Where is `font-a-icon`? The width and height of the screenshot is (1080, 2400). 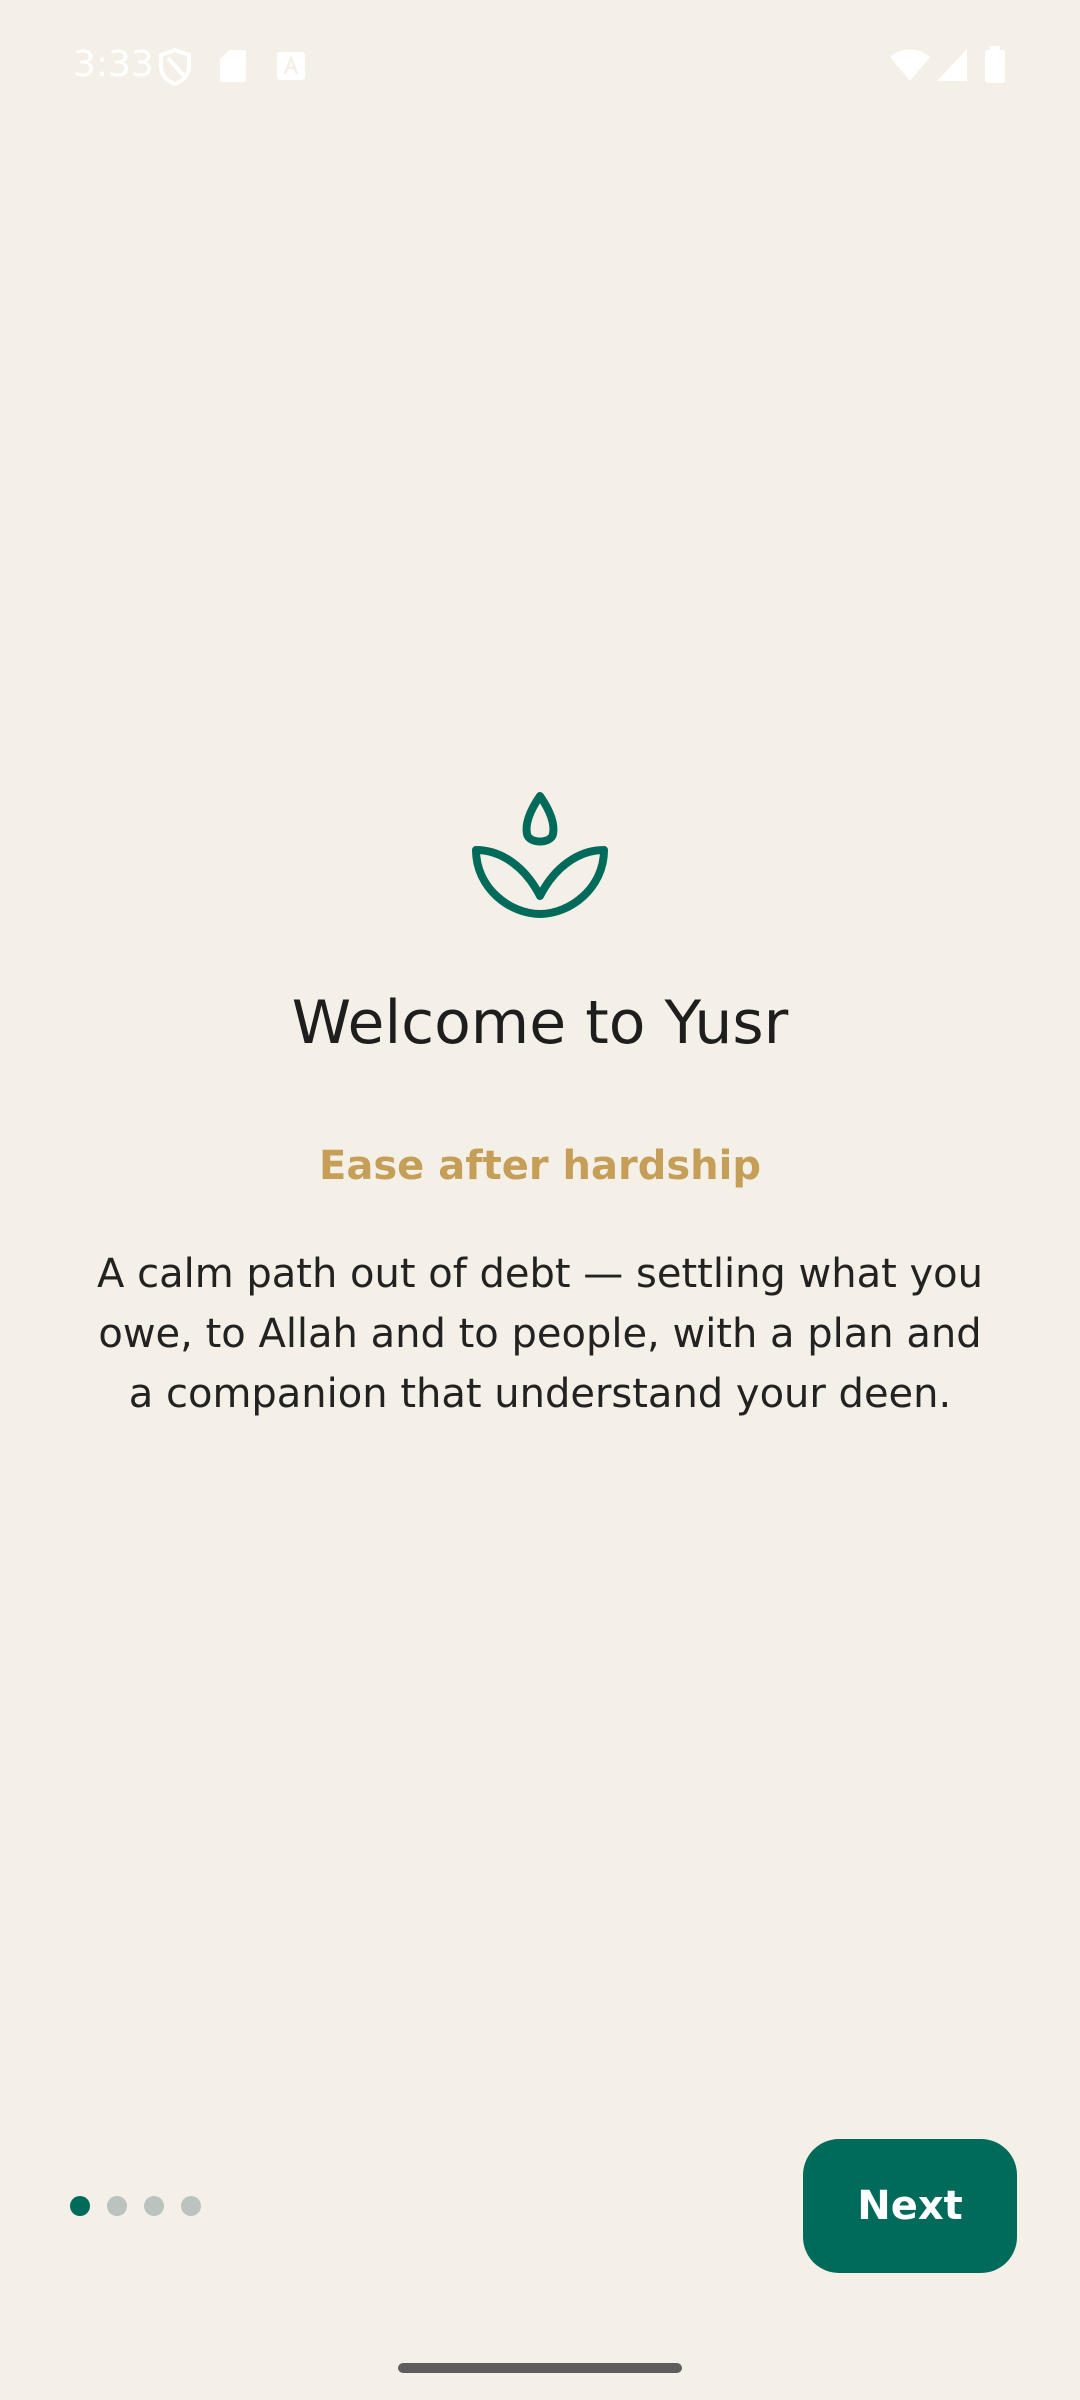
font-a-icon is located at coordinates (291, 66).